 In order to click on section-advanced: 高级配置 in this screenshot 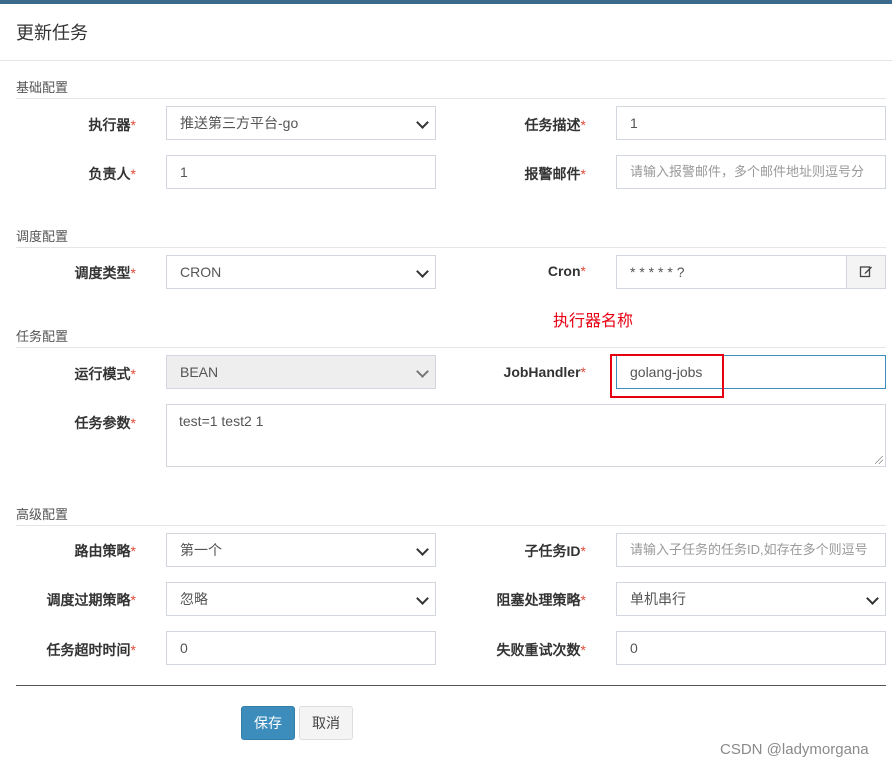, I will do `click(451, 515)`.